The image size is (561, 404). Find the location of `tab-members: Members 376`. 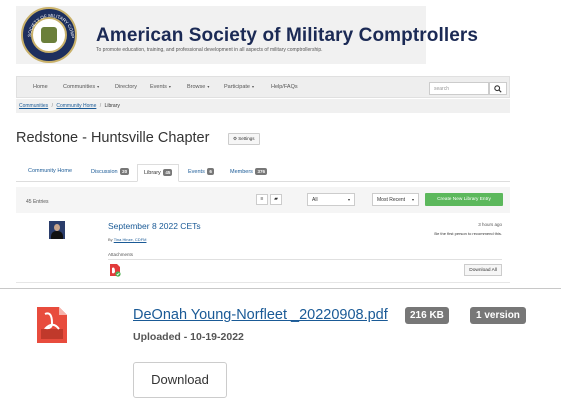

tab-members: Members 376 is located at coordinates (248, 175).